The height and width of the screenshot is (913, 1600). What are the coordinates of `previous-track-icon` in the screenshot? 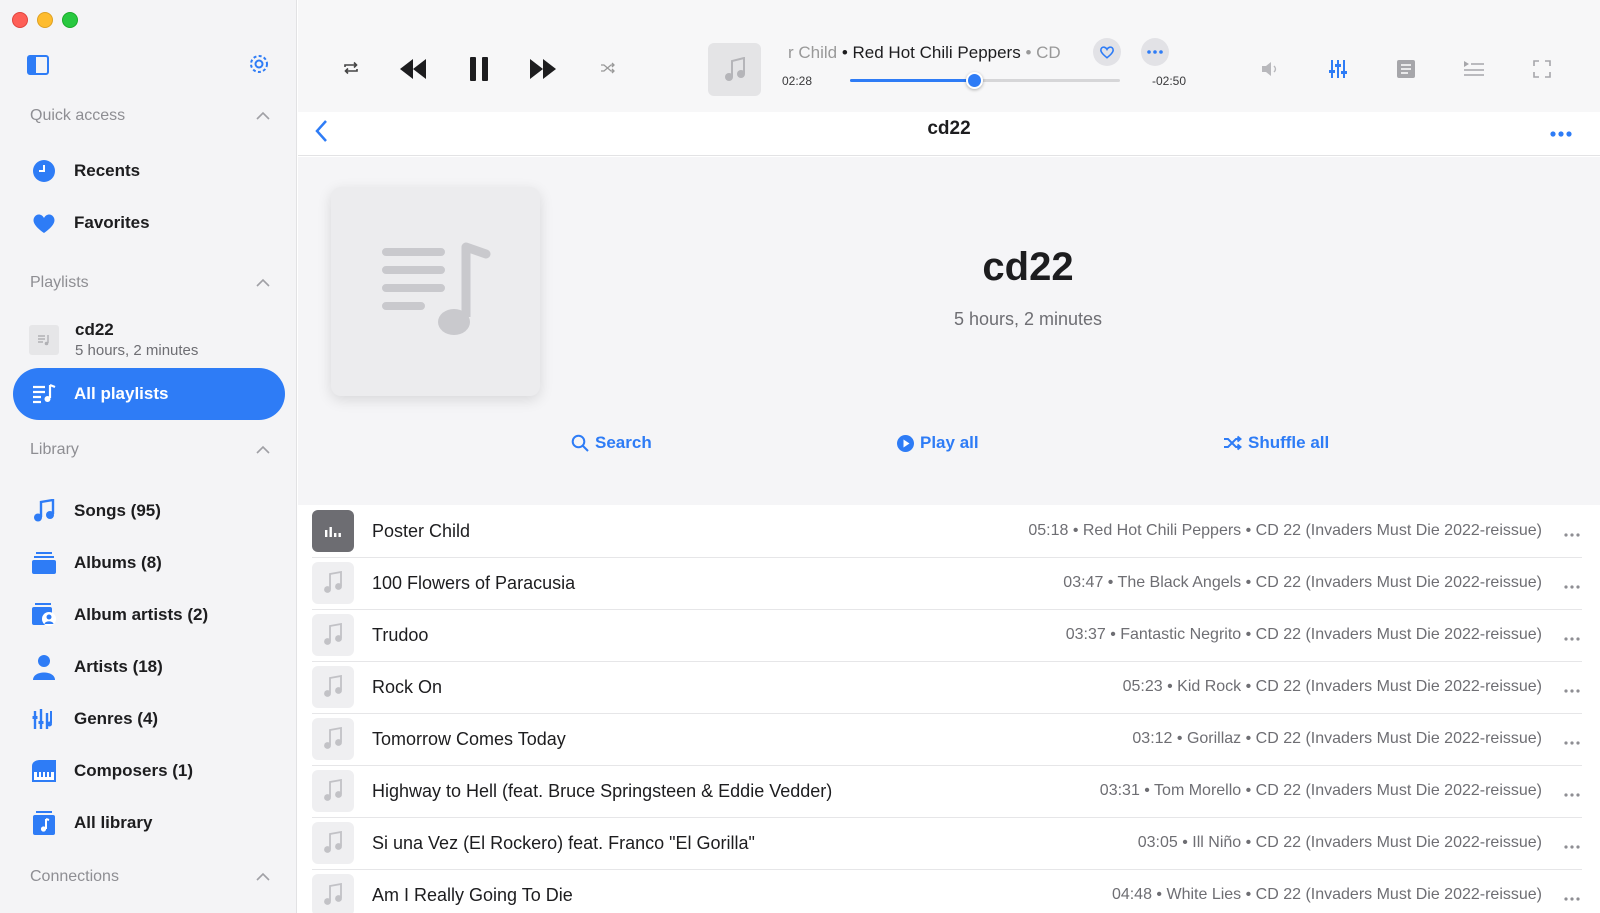 It's located at (413, 69).